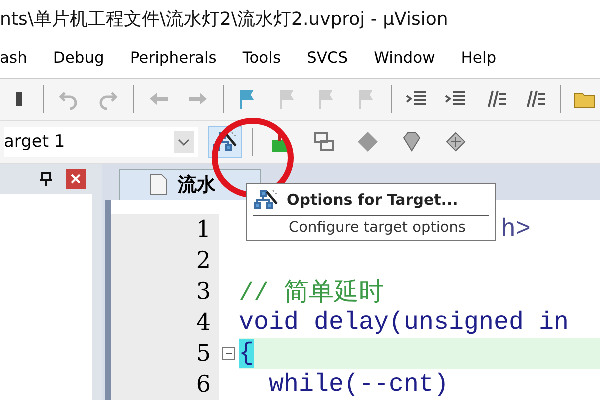 The height and width of the screenshot is (400, 600). I want to click on wand-icon, so click(266, 200).